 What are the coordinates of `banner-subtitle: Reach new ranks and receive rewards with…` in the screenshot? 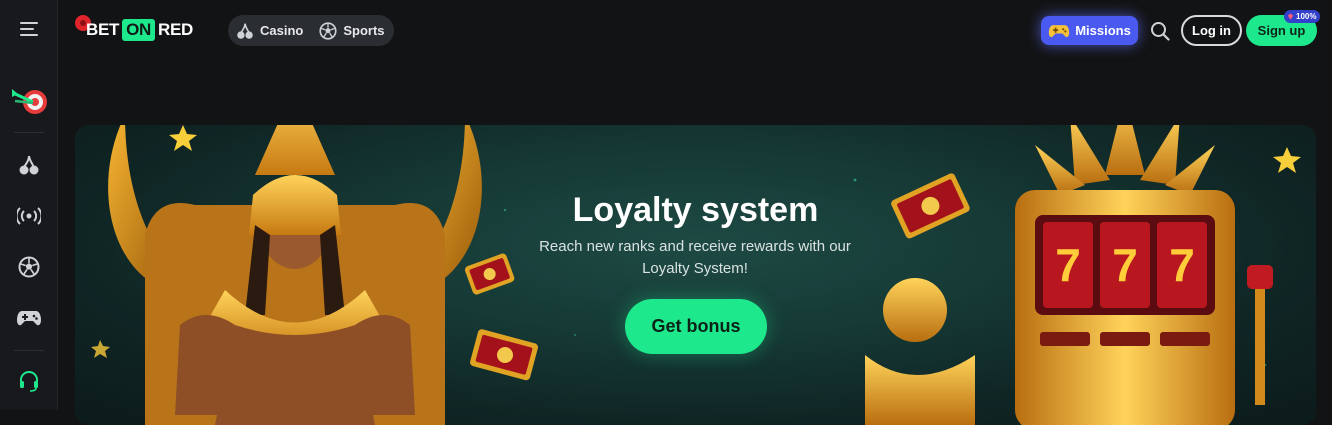 It's located at (695, 257).